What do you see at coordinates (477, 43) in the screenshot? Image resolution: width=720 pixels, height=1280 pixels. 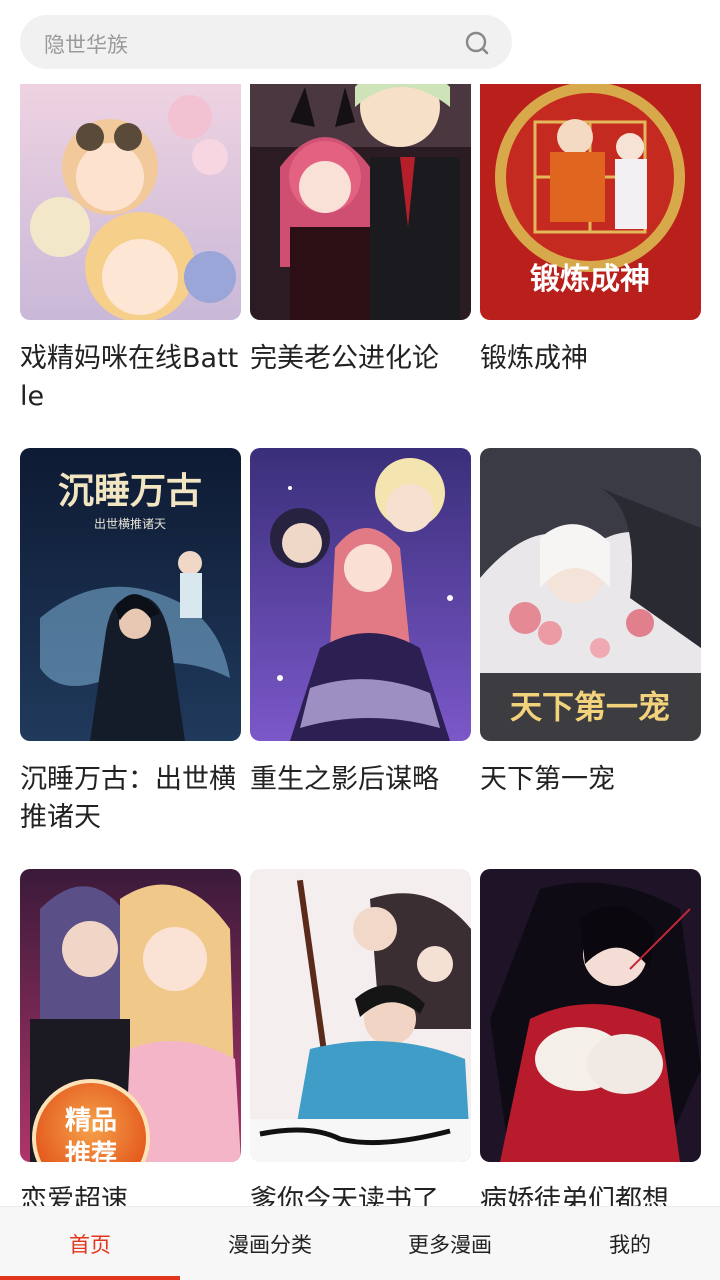 I see `search-icon` at bounding box center [477, 43].